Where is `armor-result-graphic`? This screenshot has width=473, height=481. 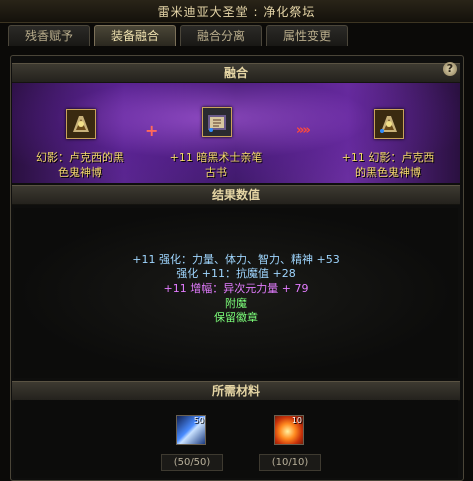 armor-result-graphic is located at coordinates (389, 124).